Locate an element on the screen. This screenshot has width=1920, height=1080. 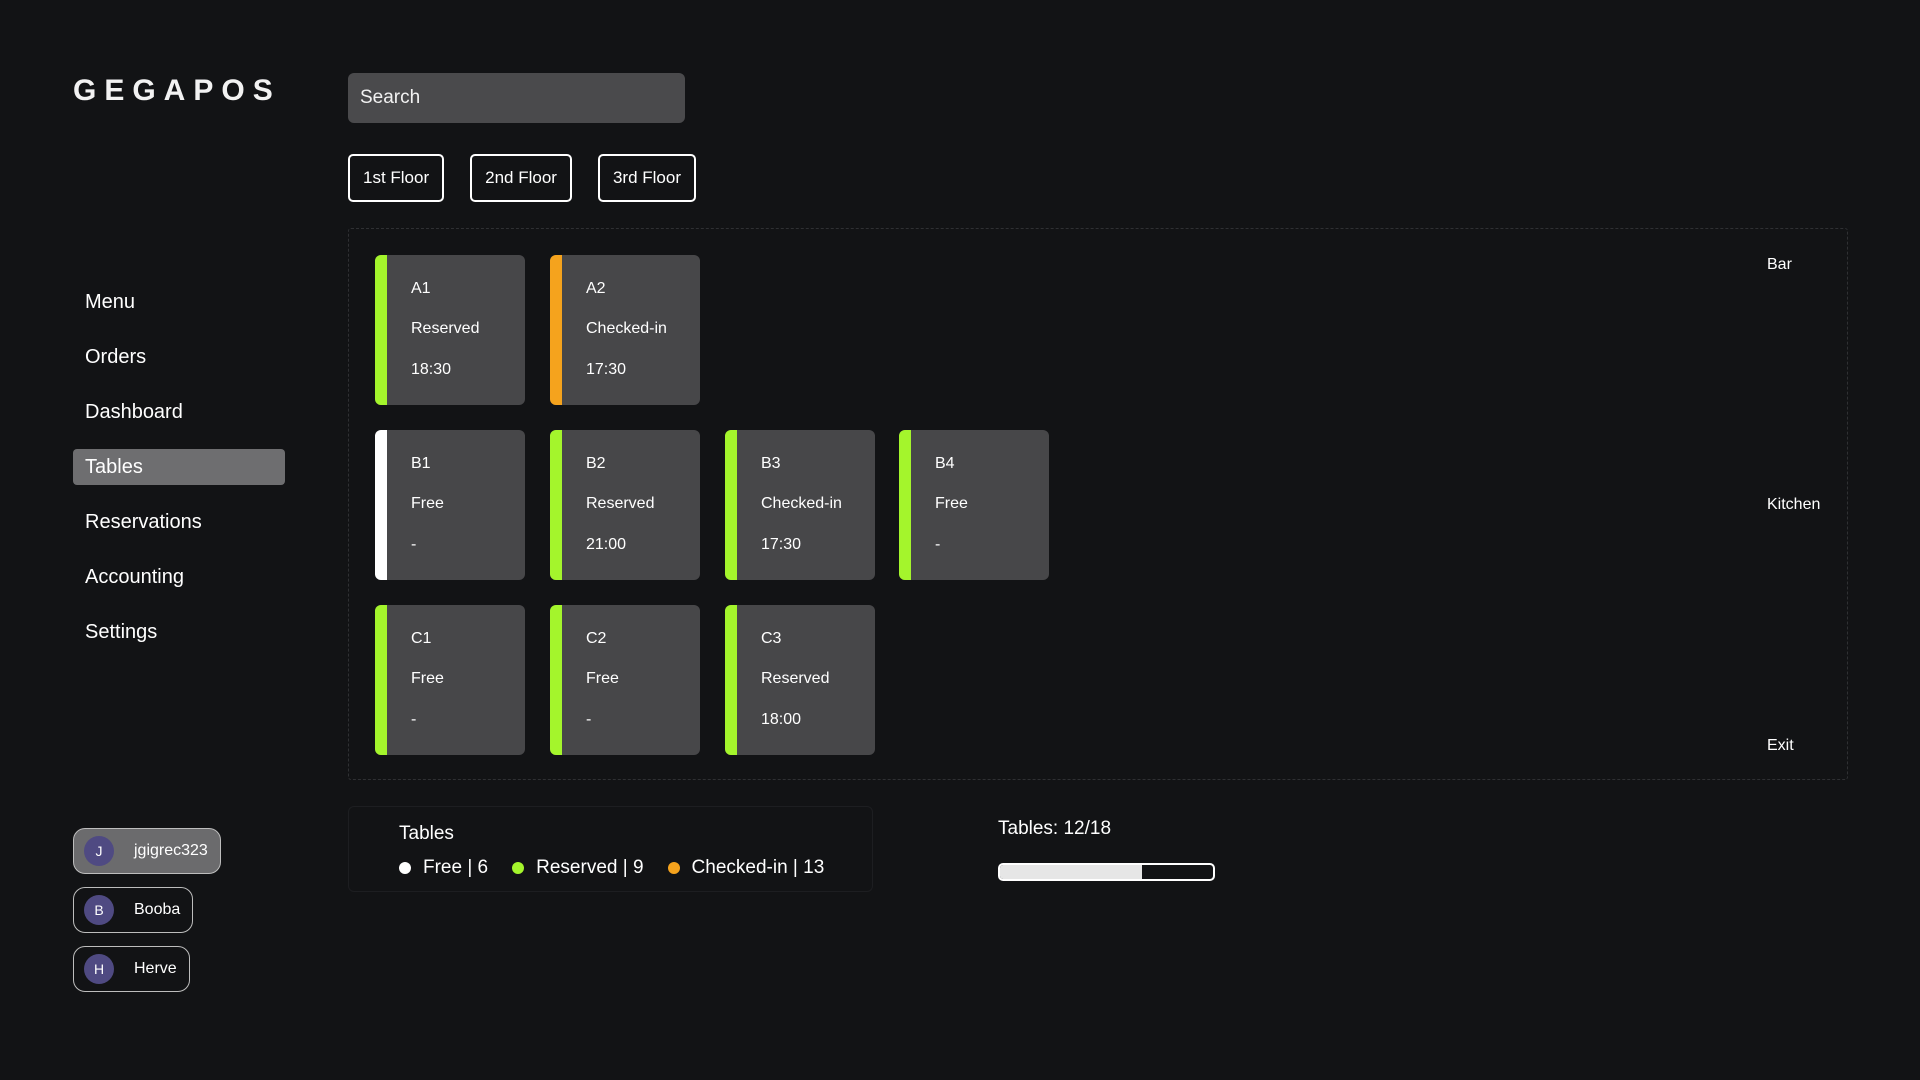
legend-item-reserved: Reserved | 9 is located at coordinates (578, 868).